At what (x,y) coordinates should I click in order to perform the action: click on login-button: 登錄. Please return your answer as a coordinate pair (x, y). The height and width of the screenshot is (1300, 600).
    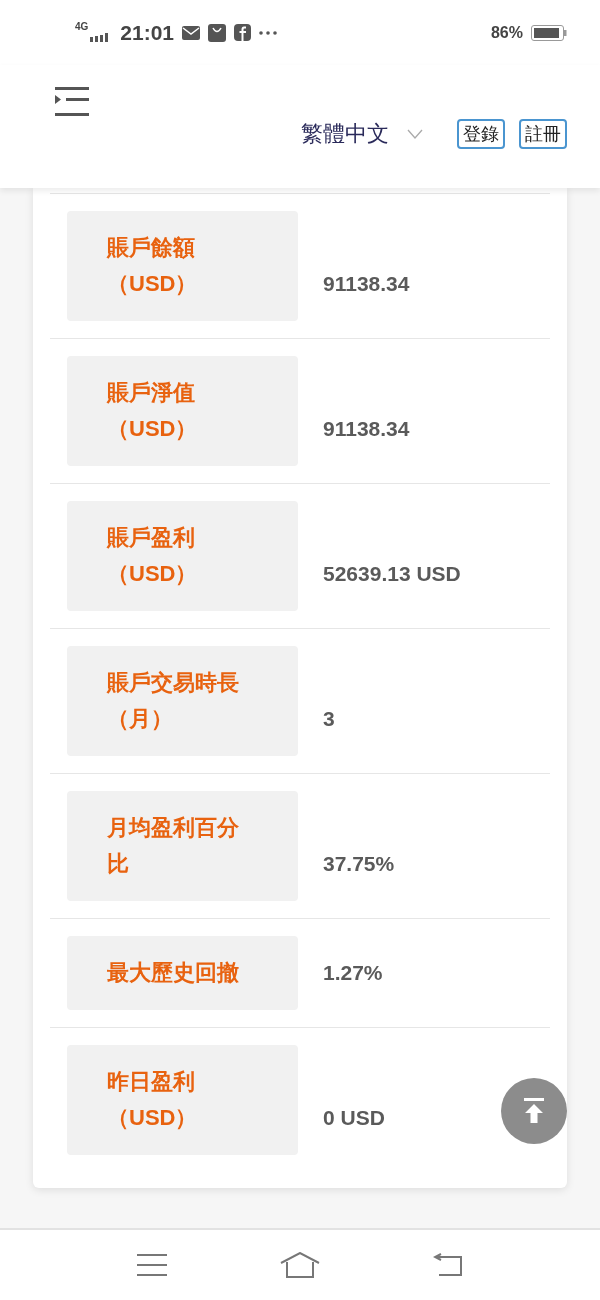
    Looking at the image, I should click on (481, 134).